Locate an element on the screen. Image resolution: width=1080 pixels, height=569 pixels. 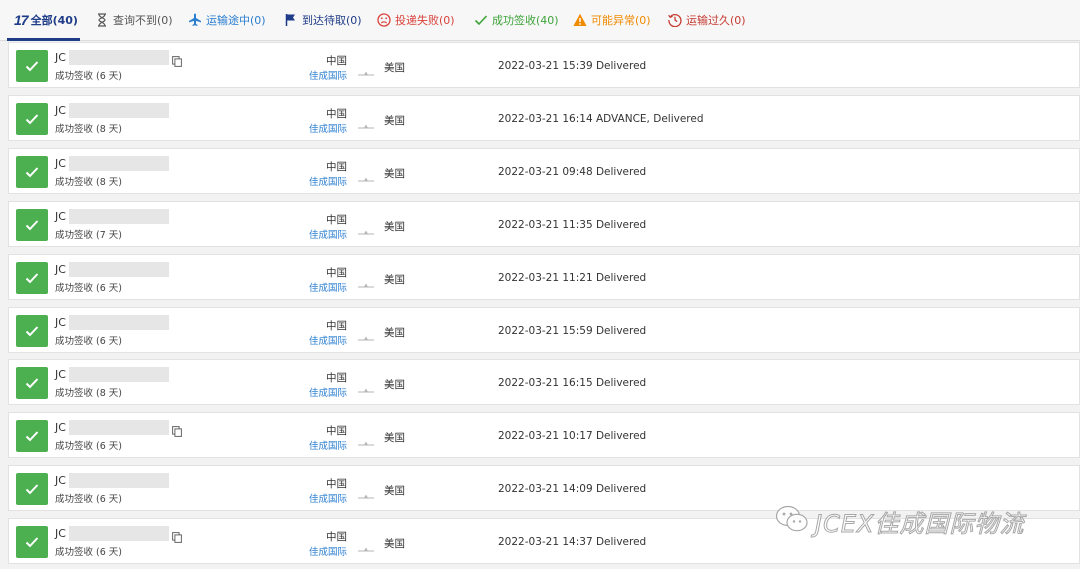
tab-undelivered: 投递失败(0) is located at coordinates (416, 20).